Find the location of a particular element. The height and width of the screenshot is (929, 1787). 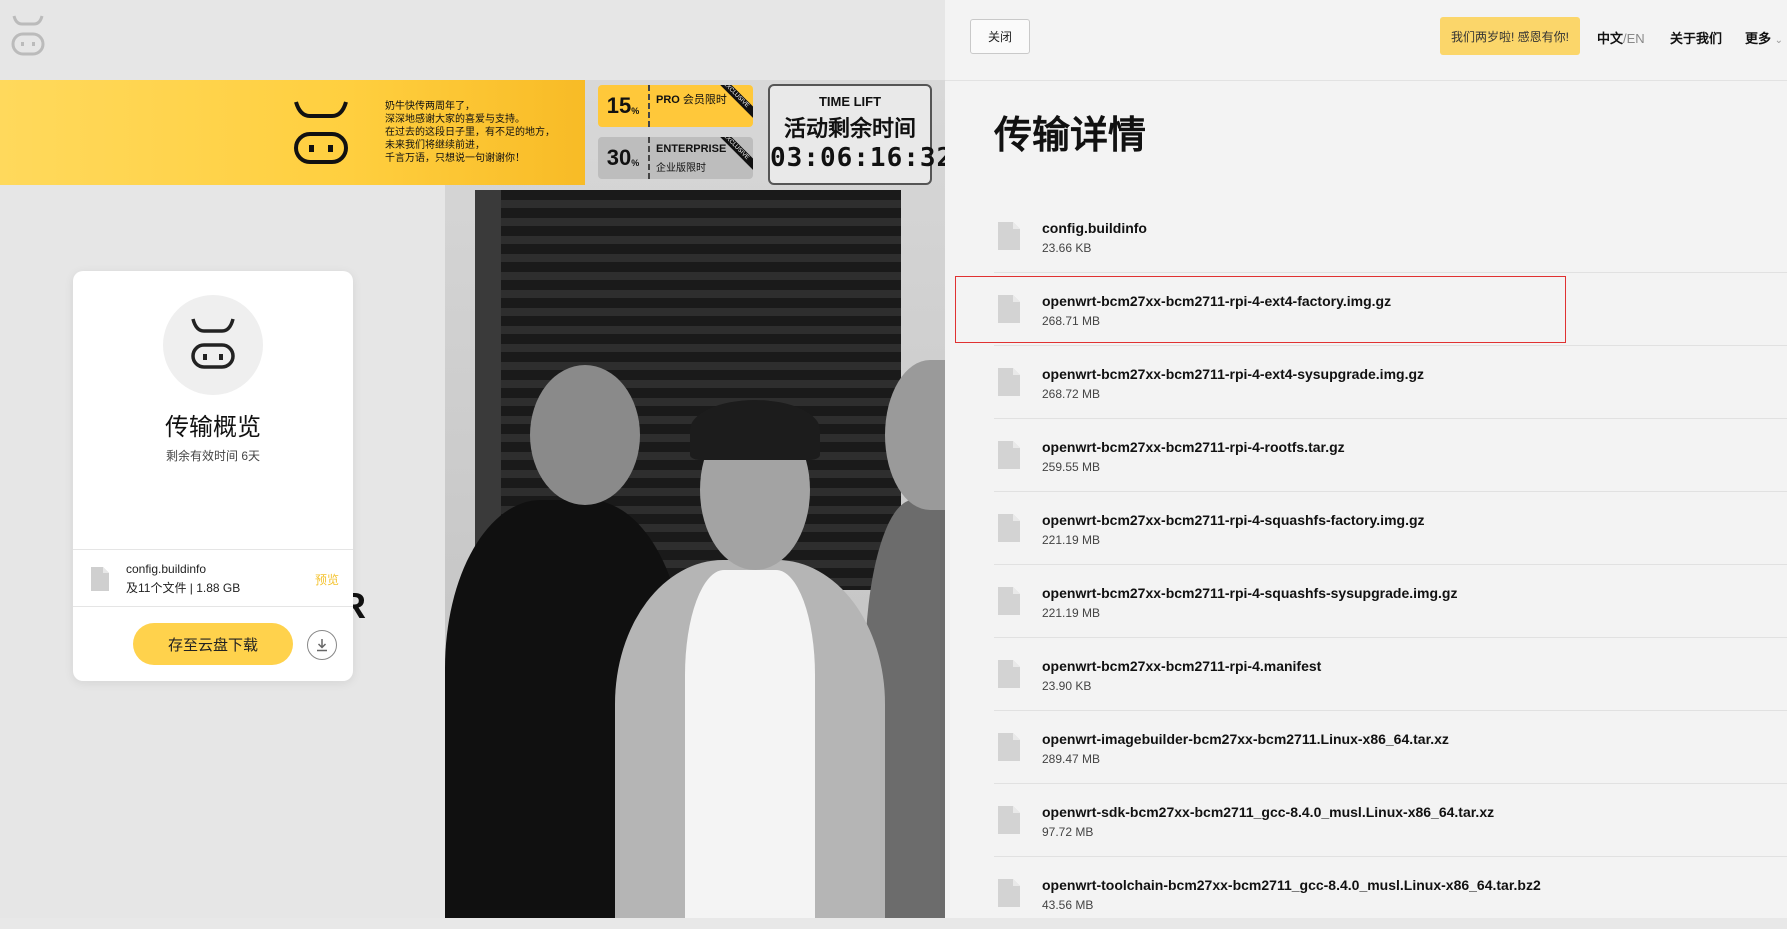

avatar is located at coordinates (213, 345).